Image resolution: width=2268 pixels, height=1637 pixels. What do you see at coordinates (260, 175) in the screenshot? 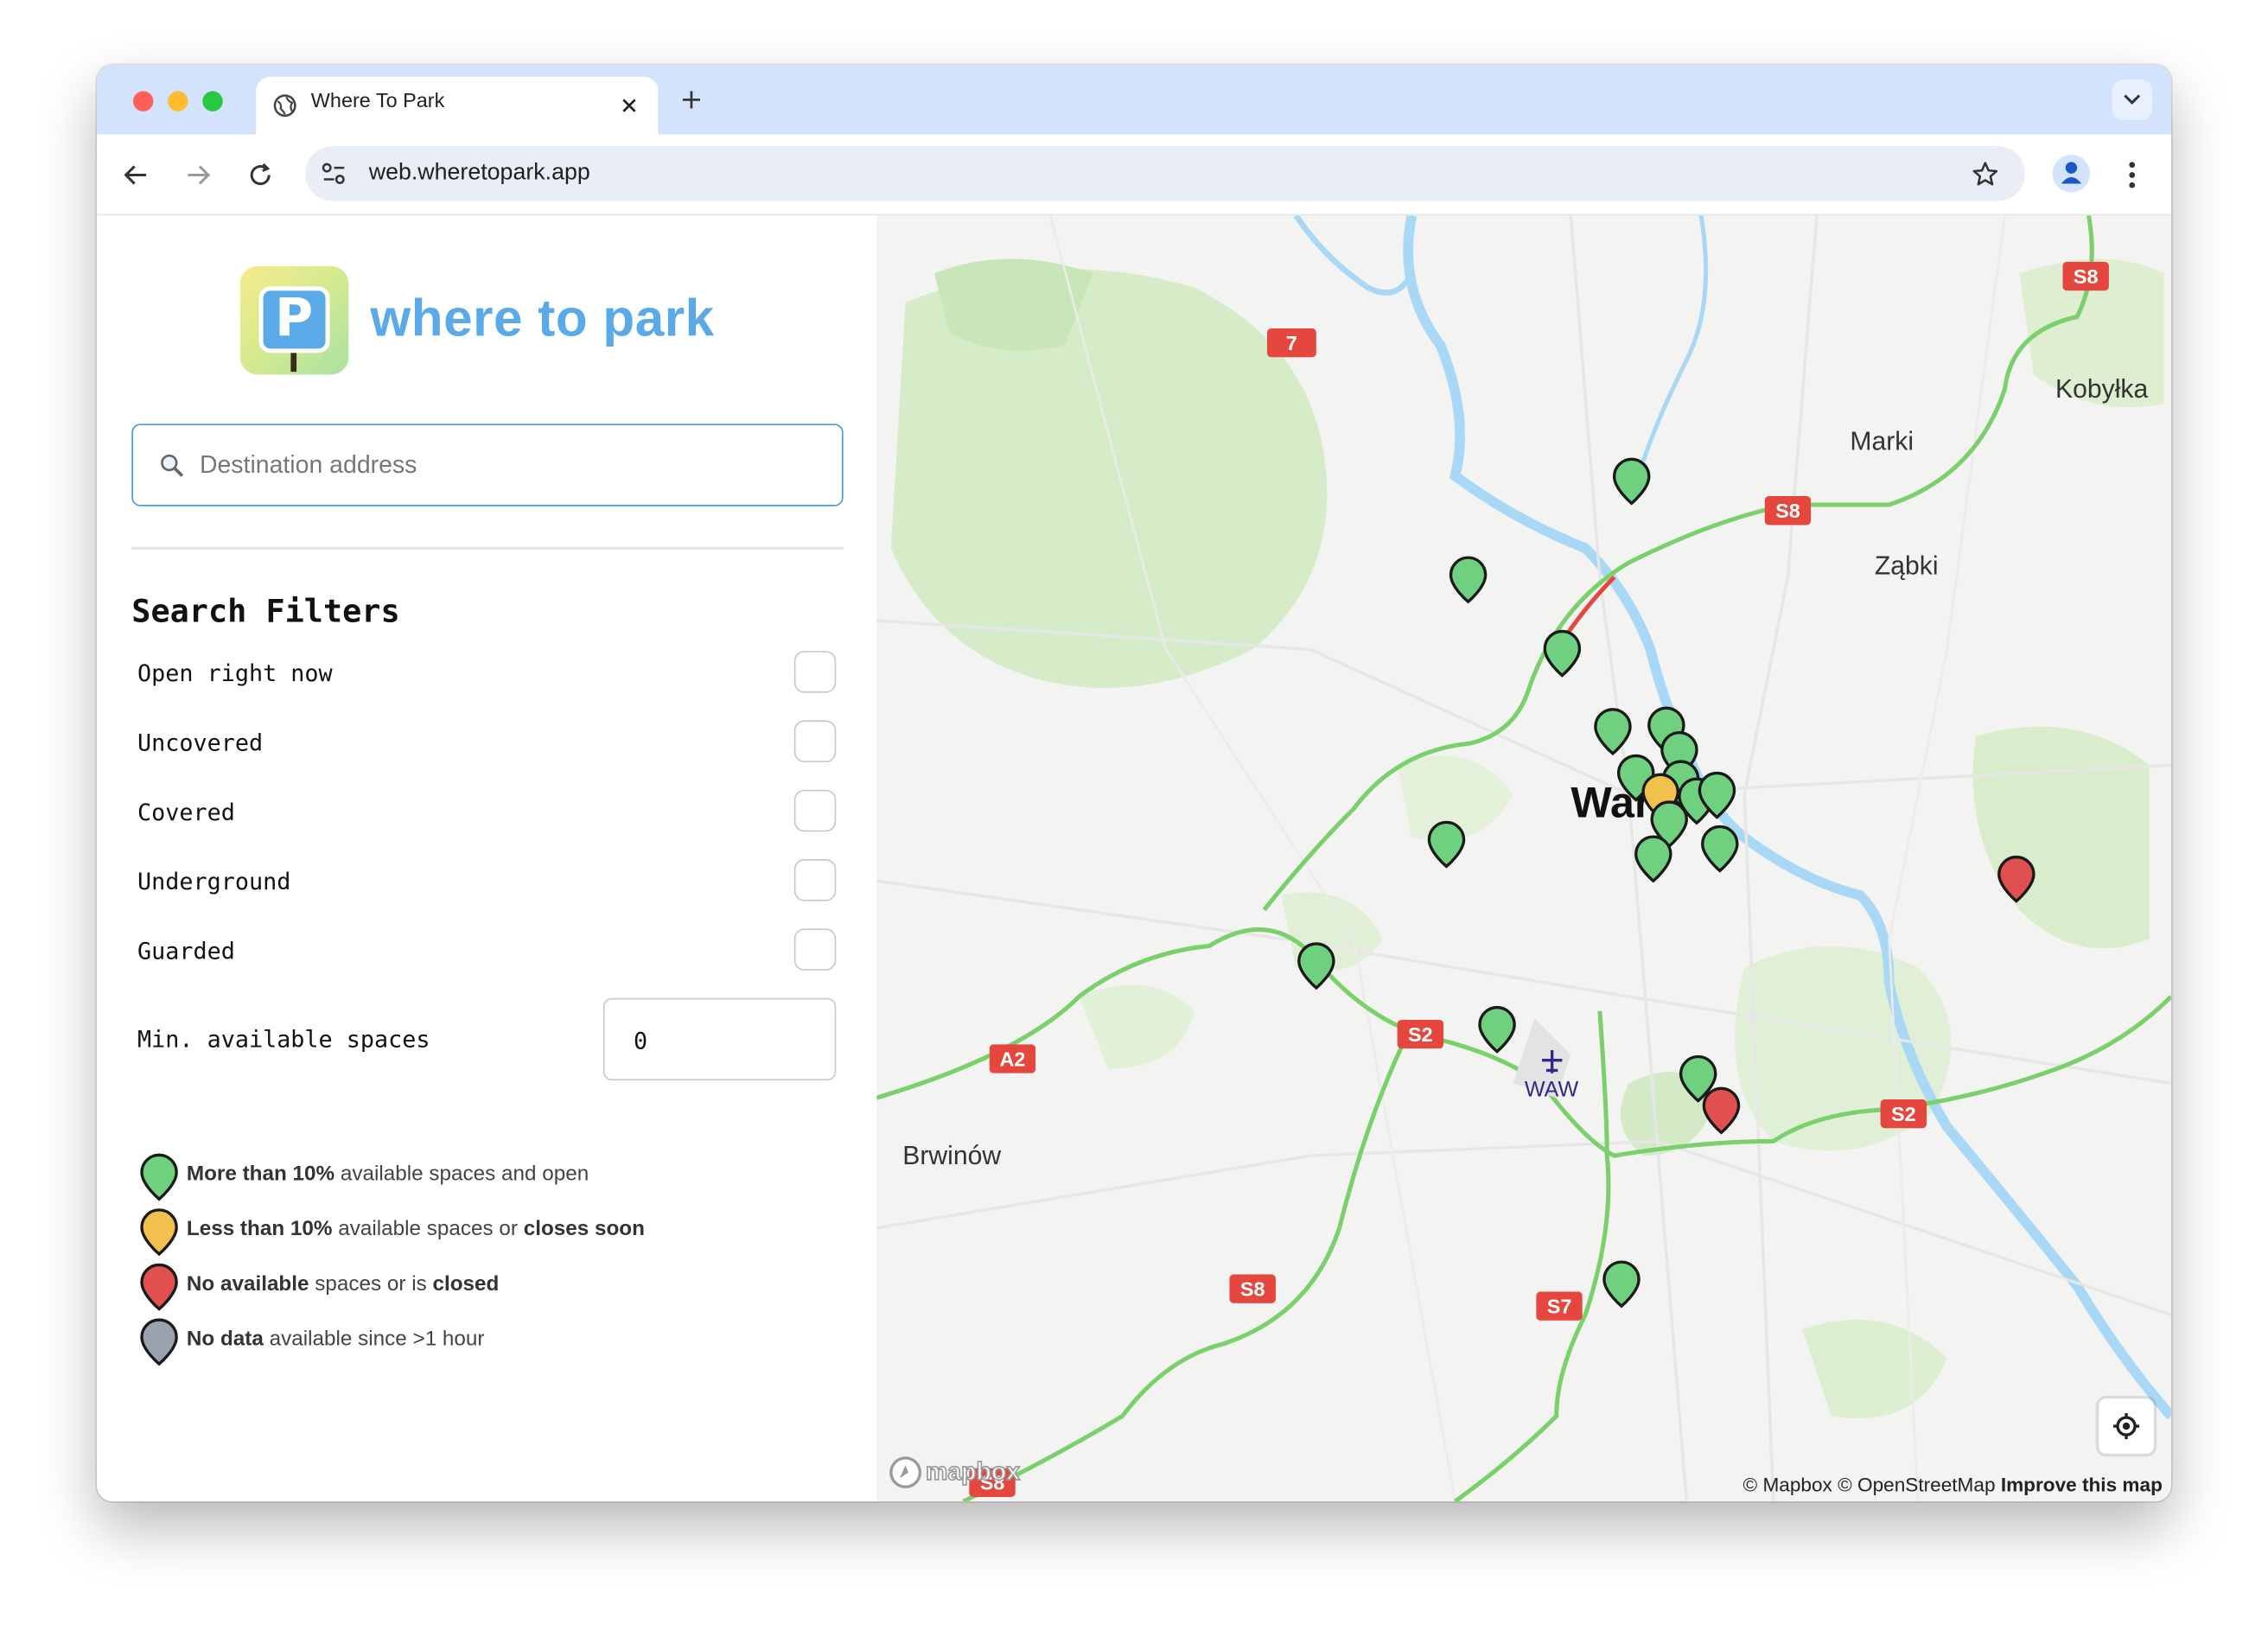
I see `reload-icon` at bounding box center [260, 175].